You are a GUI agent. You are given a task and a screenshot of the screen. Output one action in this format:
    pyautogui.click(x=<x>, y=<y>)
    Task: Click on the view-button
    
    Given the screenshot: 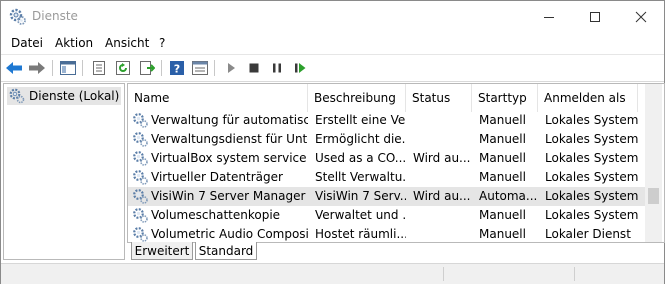 What is the action you would take?
    pyautogui.click(x=200, y=68)
    